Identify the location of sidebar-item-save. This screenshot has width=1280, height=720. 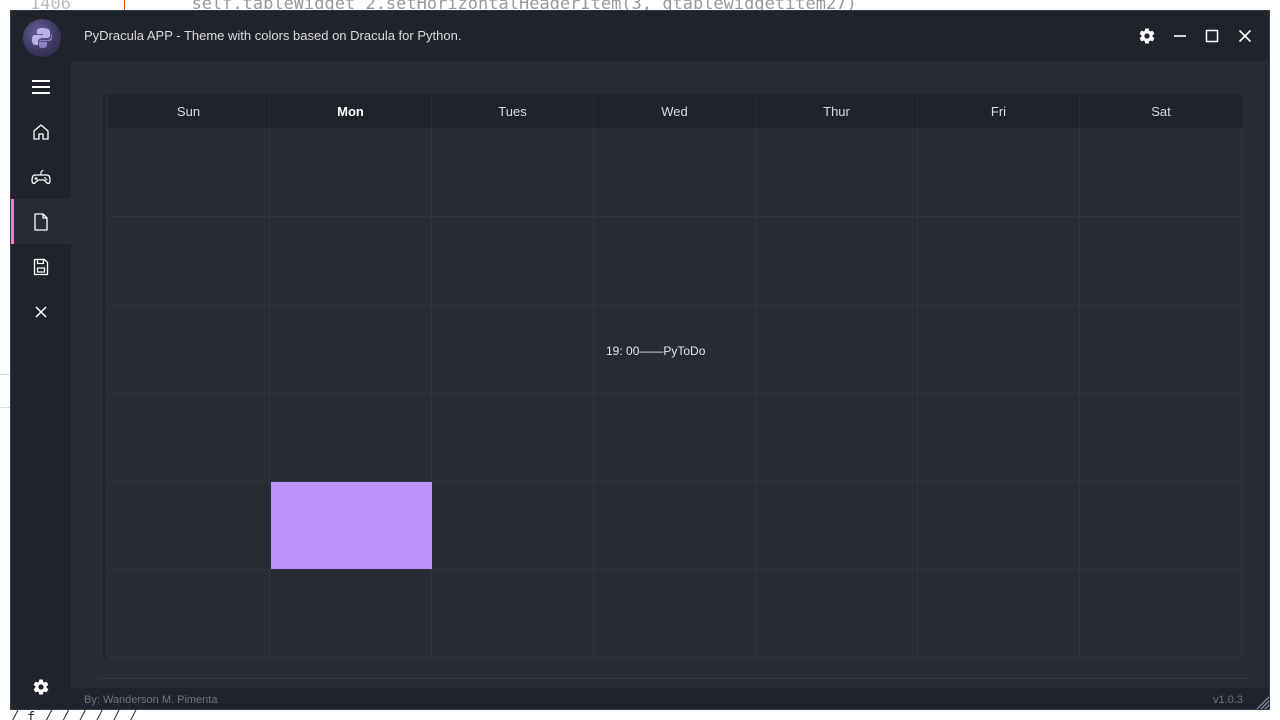
(41, 266).